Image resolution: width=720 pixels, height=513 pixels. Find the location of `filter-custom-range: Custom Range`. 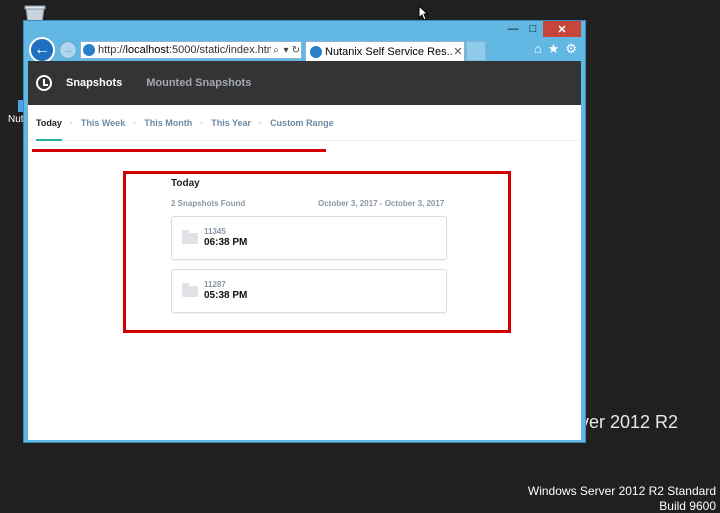

filter-custom-range: Custom Range is located at coordinates (302, 123).